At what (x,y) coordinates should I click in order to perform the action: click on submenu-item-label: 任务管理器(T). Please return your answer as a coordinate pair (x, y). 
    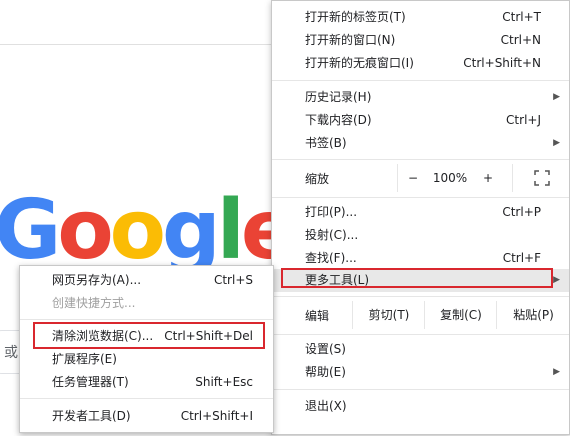
    Looking at the image, I should click on (90, 382).